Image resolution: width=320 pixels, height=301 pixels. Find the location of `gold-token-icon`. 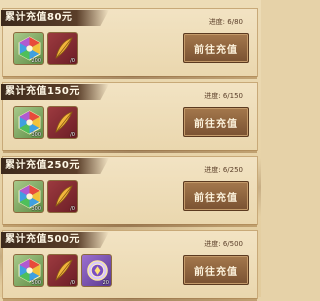

gold-token-icon is located at coordinates (97, 270).